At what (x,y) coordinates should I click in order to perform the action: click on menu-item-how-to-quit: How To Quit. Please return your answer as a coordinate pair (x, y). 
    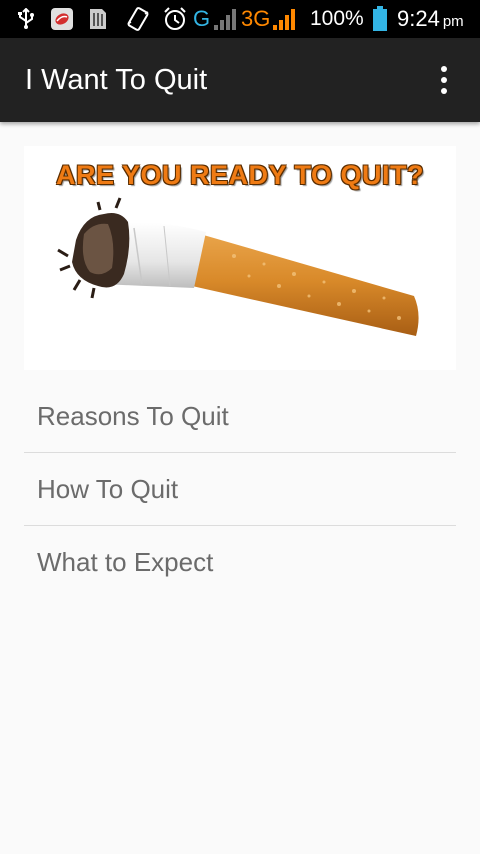
    Looking at the image, I should click on (240, 489).